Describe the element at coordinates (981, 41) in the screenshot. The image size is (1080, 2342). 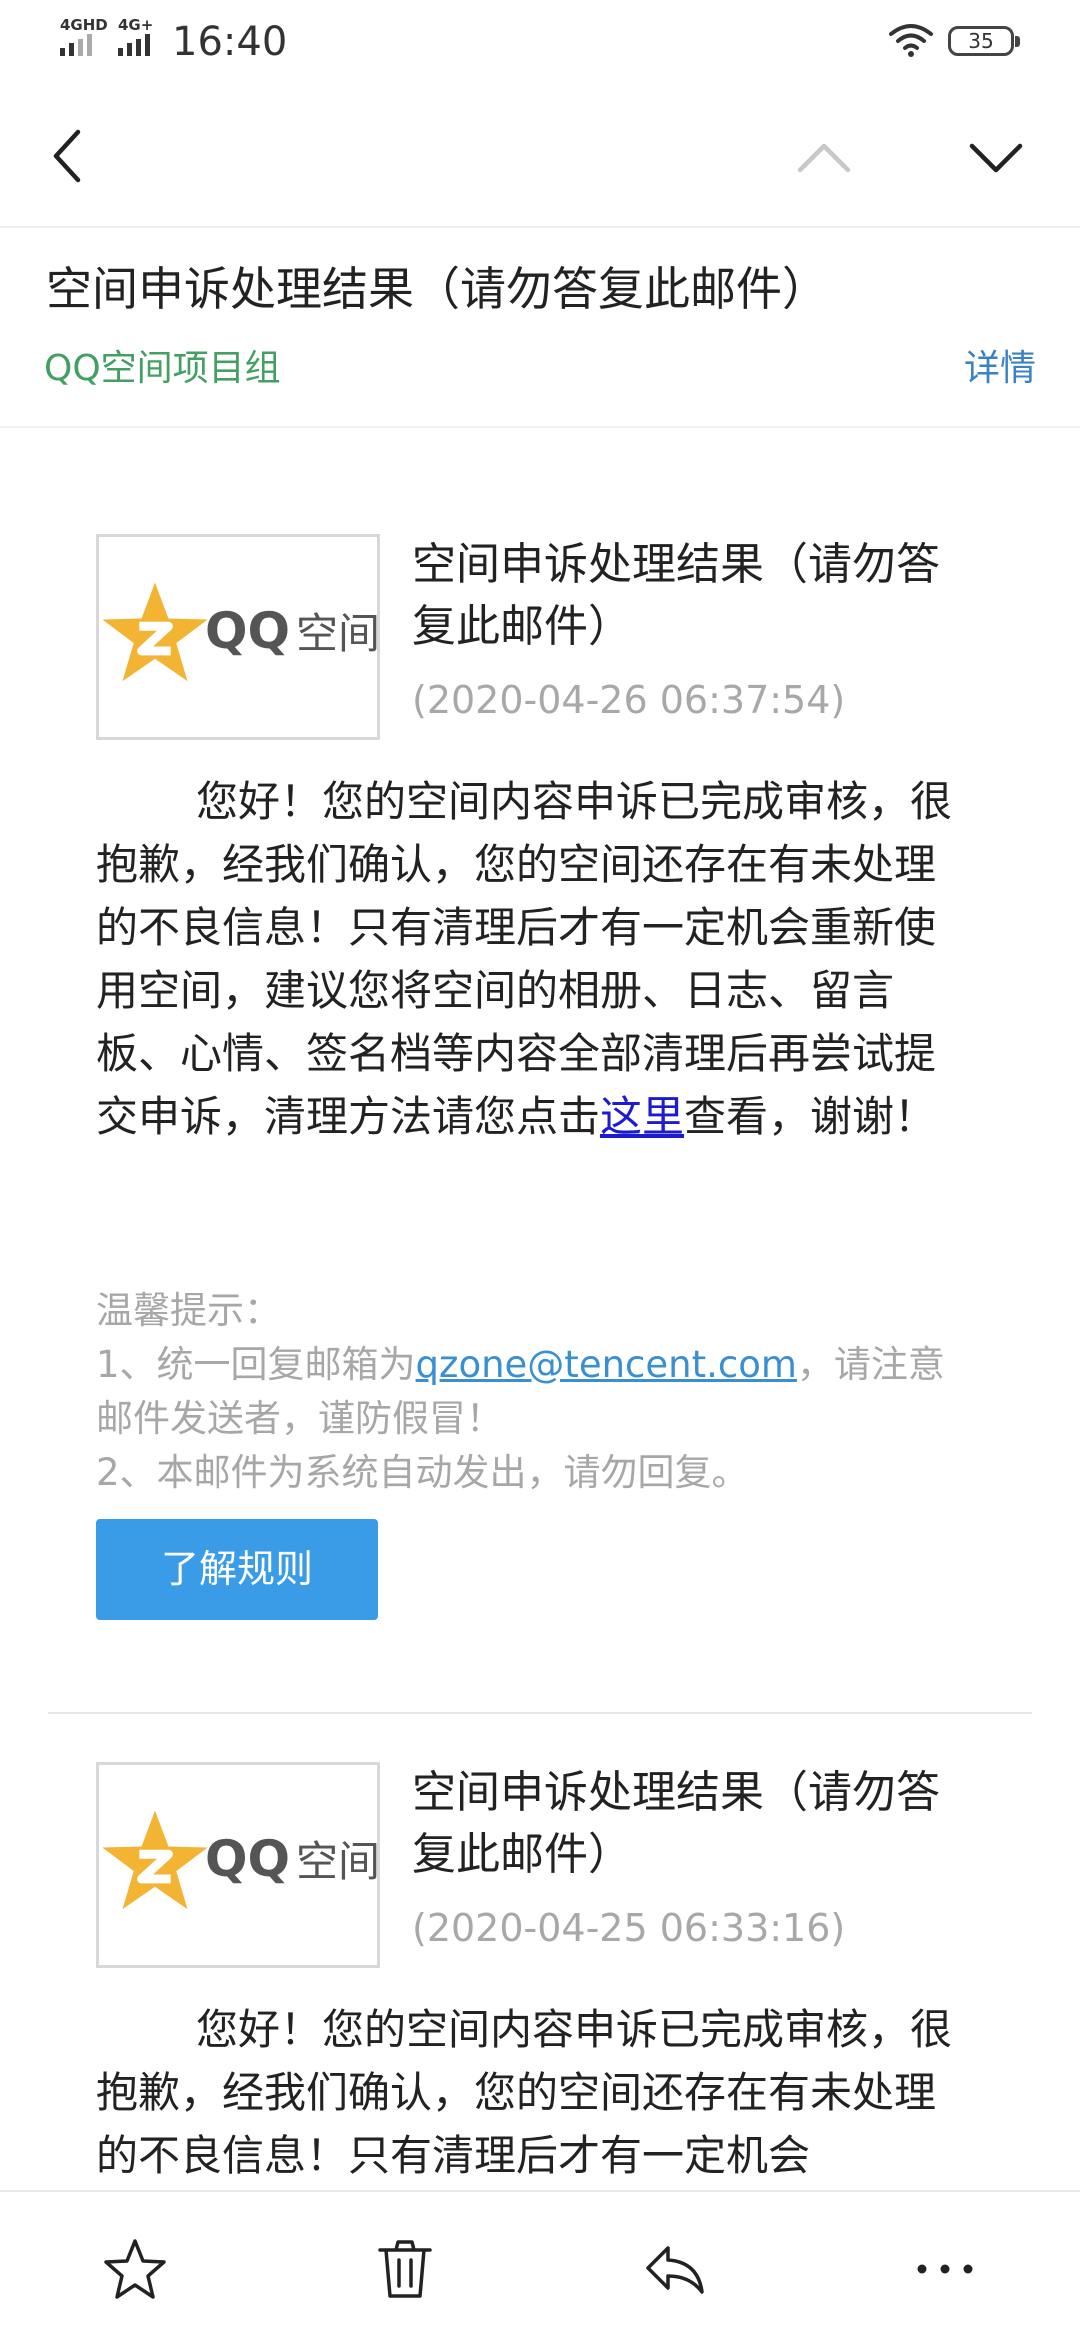
I see `battery-level: 35` at that location.